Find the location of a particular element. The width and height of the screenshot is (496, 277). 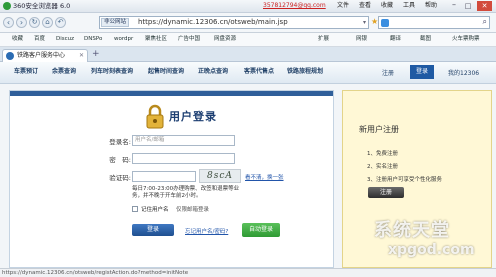

favorite-netdisk: 网盘资源 is located at coordinates (225, 39).